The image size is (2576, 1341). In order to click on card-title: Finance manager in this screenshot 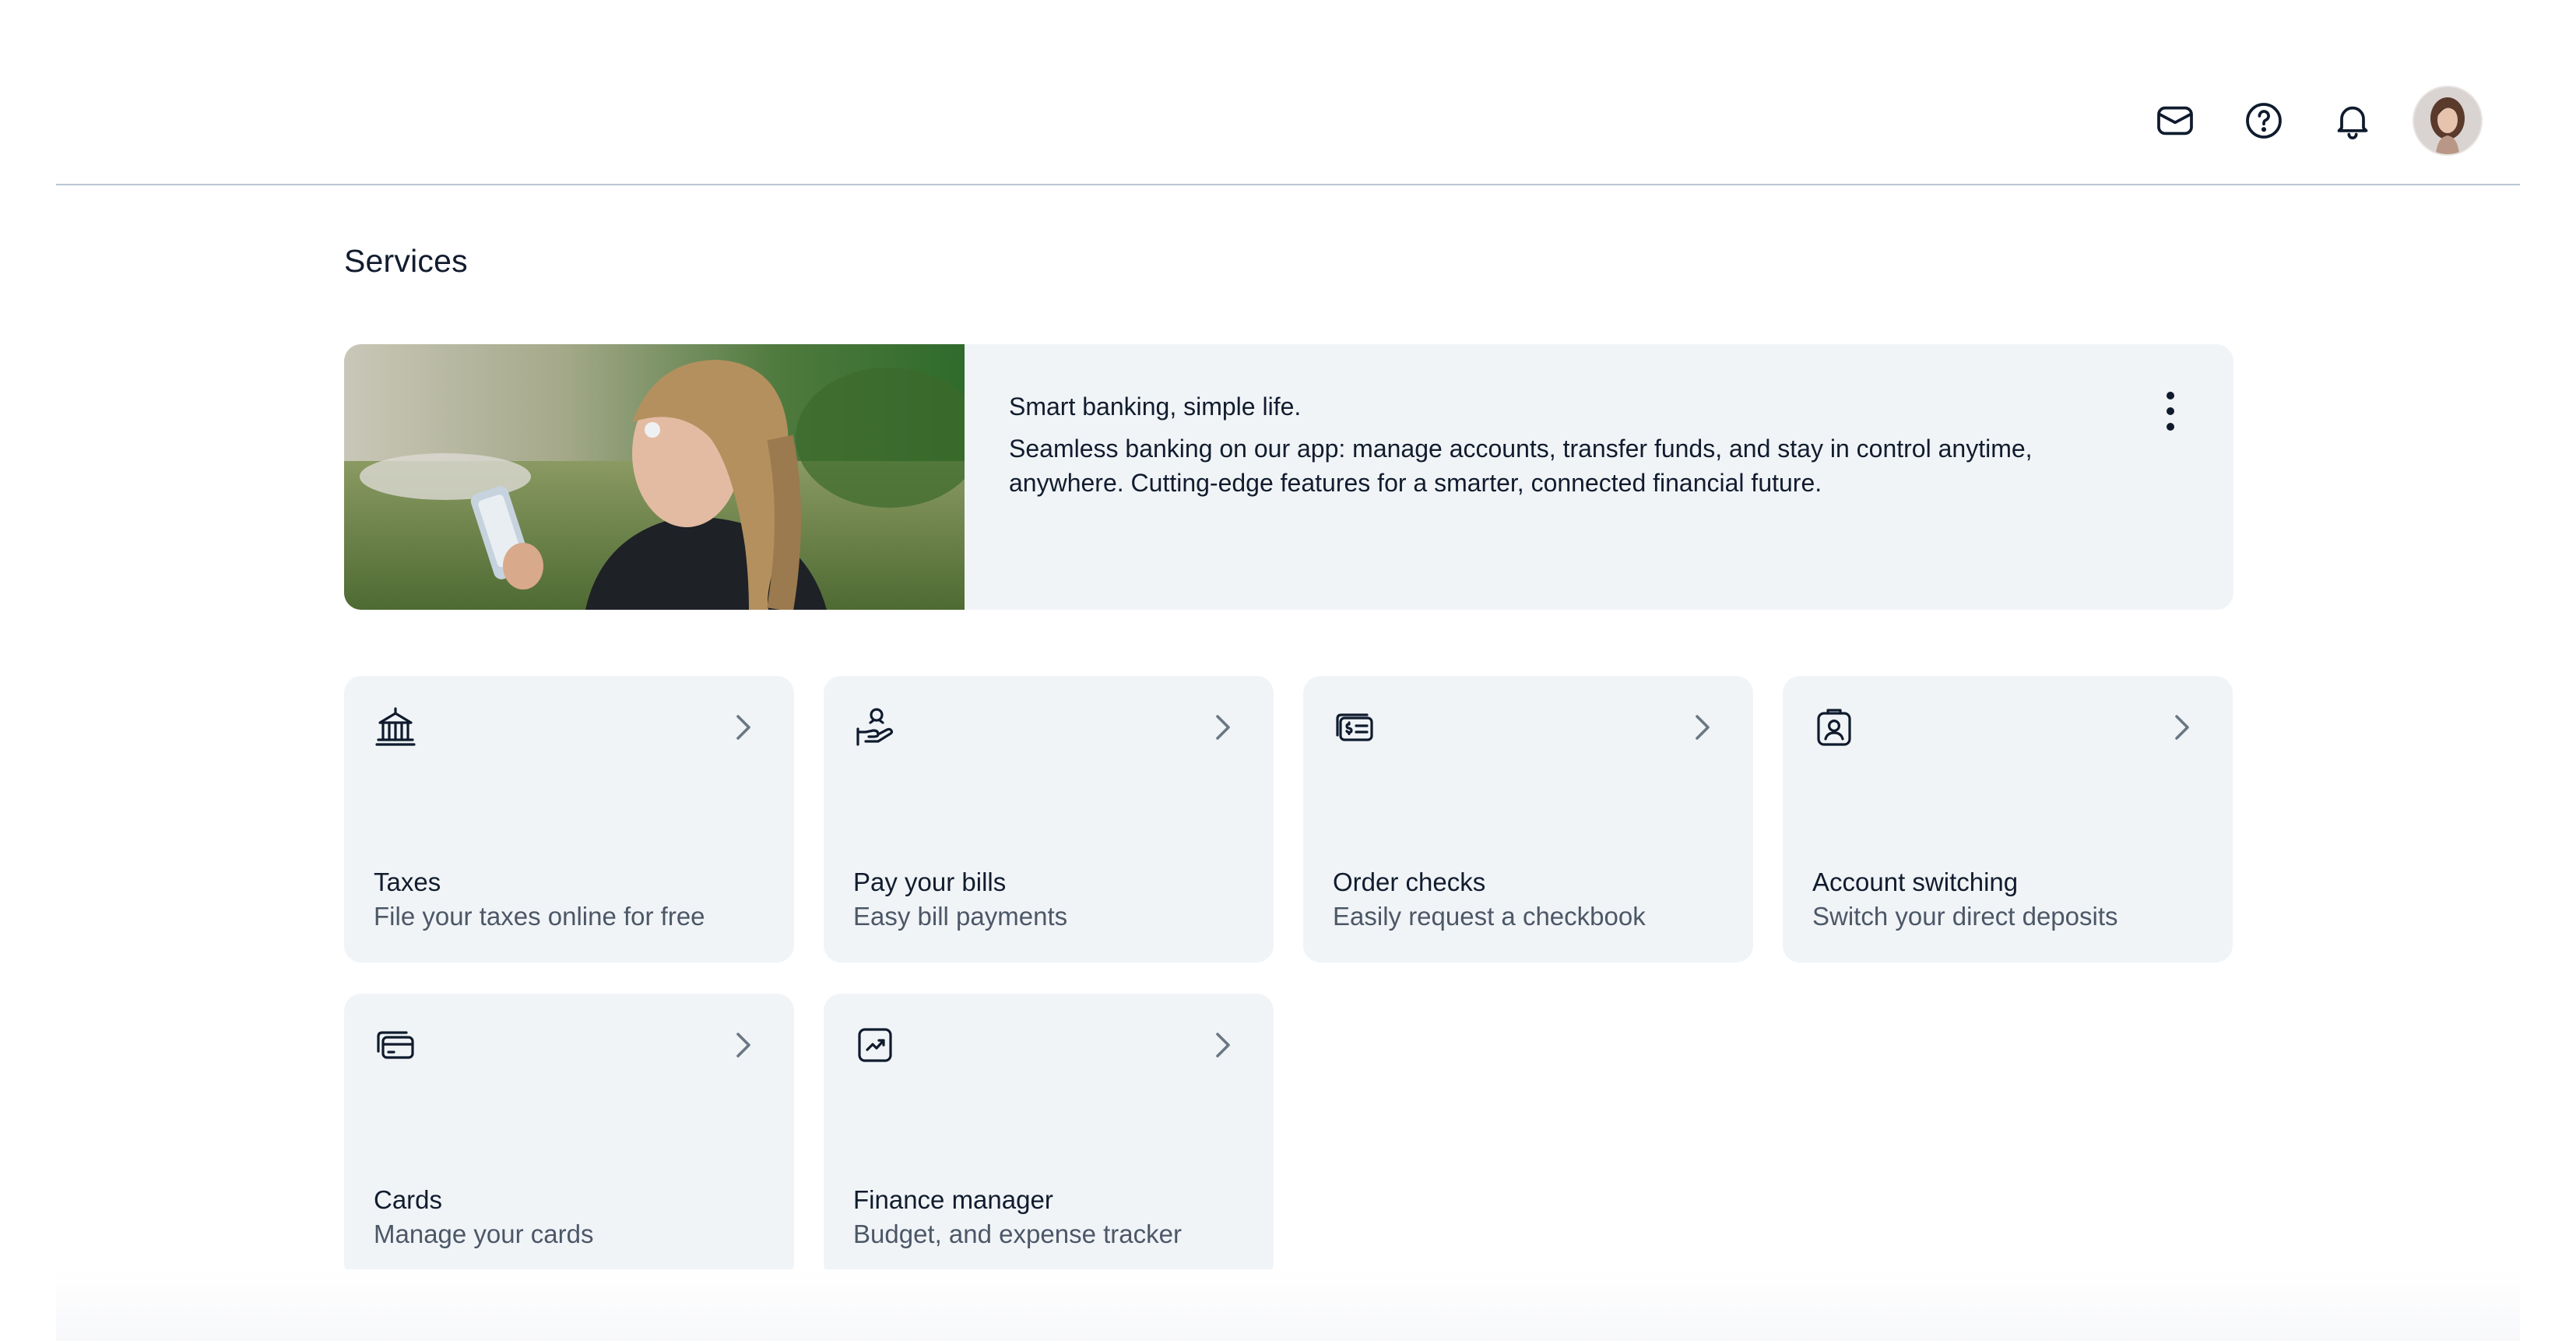, I will do `click(953, 1200)`.